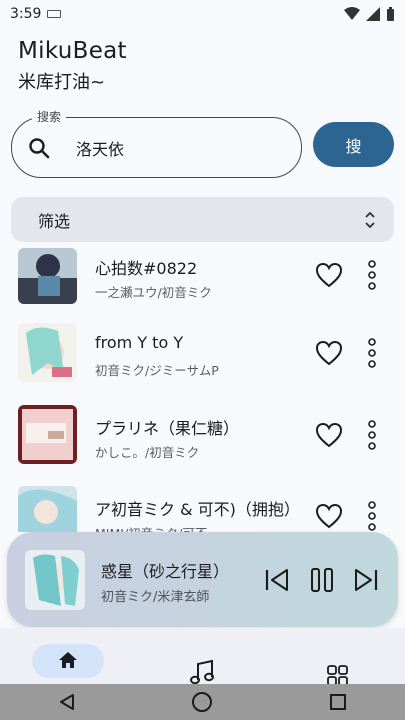  I want to click on nav-item-music, so click(202, 656).